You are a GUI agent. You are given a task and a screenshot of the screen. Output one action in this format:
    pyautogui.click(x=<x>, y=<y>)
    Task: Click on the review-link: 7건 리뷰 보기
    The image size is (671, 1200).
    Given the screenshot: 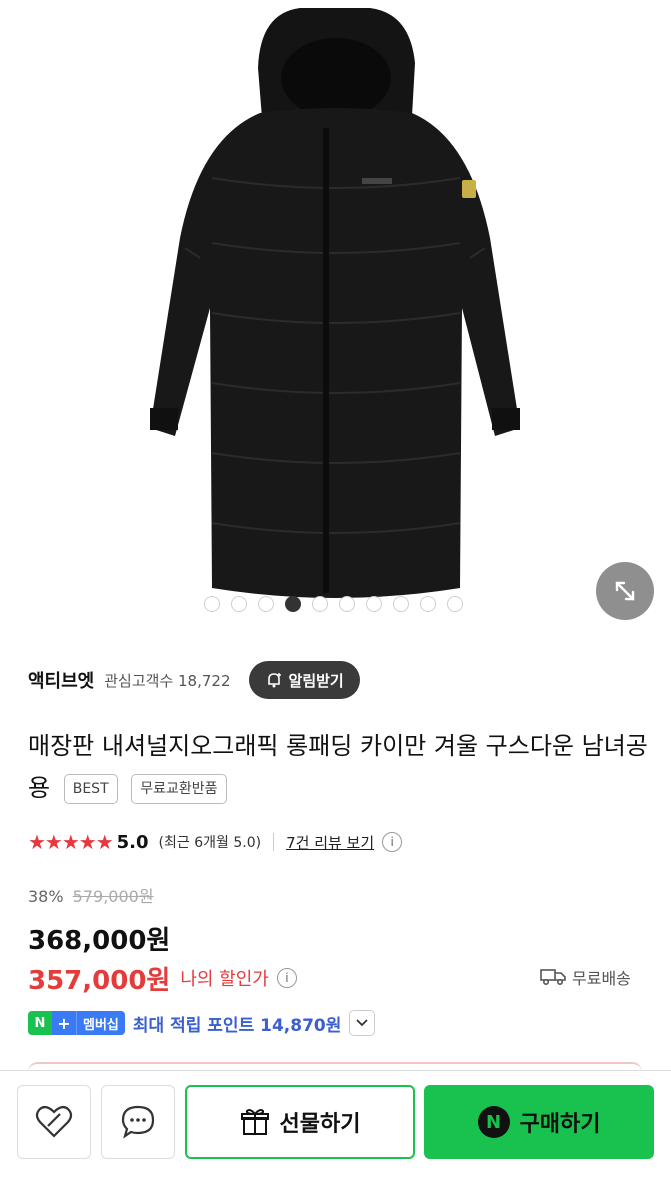 What is the action you would take?
    pyautogui.click(x=330, y=842)
    